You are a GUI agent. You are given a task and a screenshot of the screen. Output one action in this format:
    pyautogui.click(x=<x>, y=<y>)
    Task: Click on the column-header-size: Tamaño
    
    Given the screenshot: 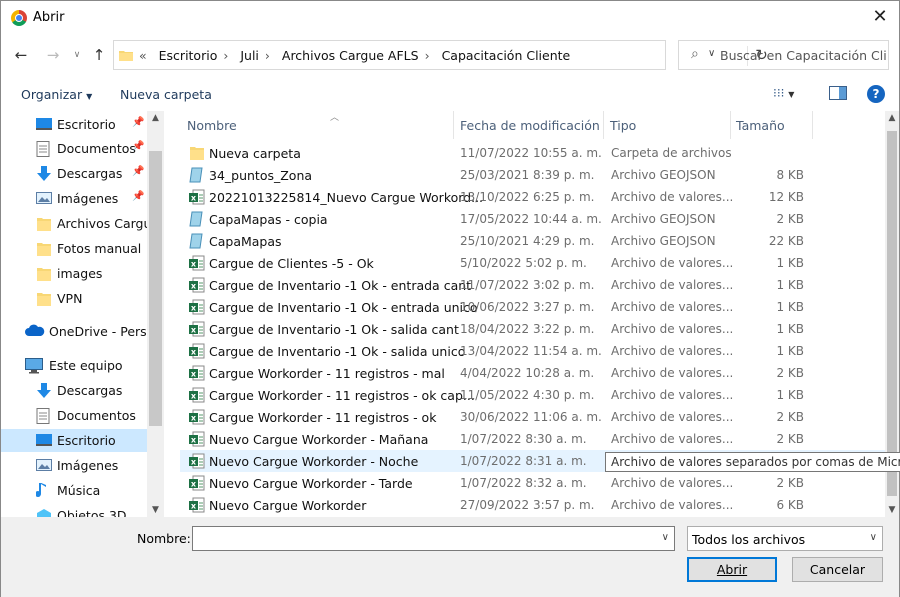 What is the action you would take?
    pyautogui.click(x=772, y=125)
    